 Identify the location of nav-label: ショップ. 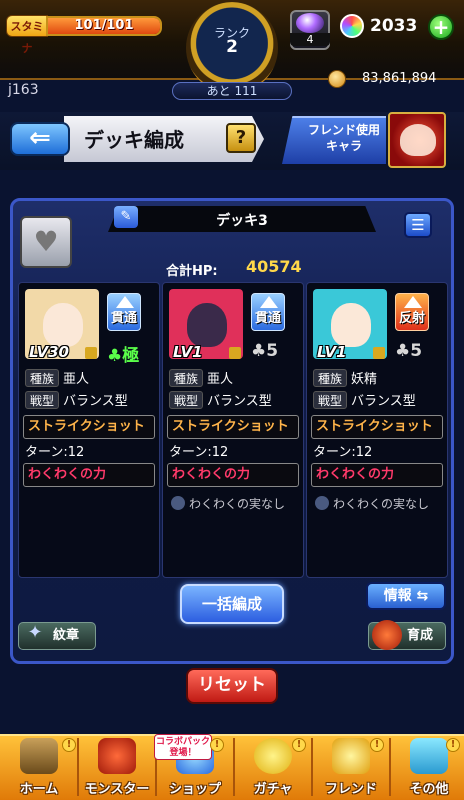
(194, 789).